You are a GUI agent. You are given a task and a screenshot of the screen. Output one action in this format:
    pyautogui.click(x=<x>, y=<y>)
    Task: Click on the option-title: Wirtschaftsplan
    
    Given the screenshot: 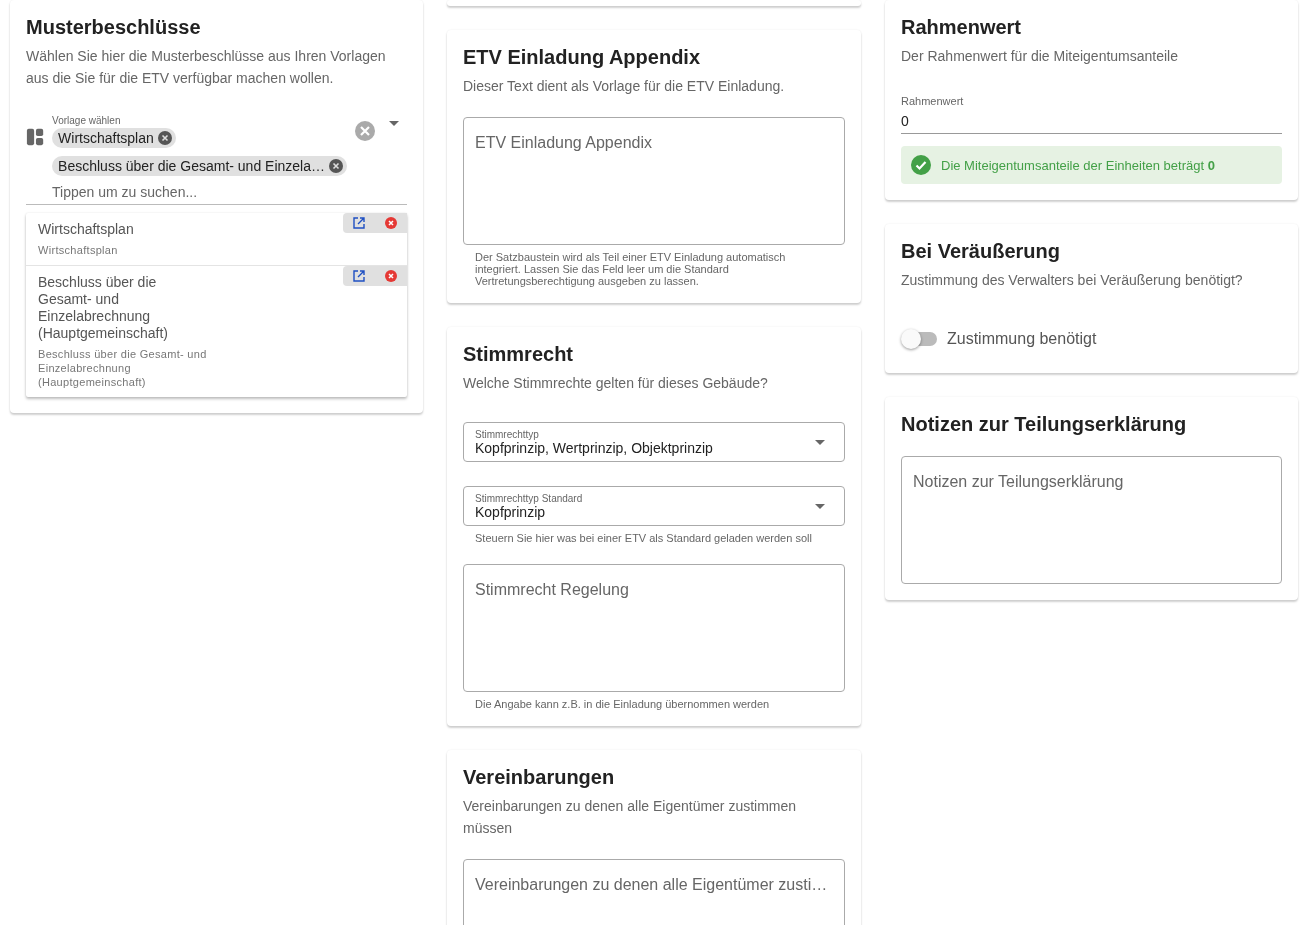 What is the action you would take?
    pyautogui.click(x=123, y=229)
    